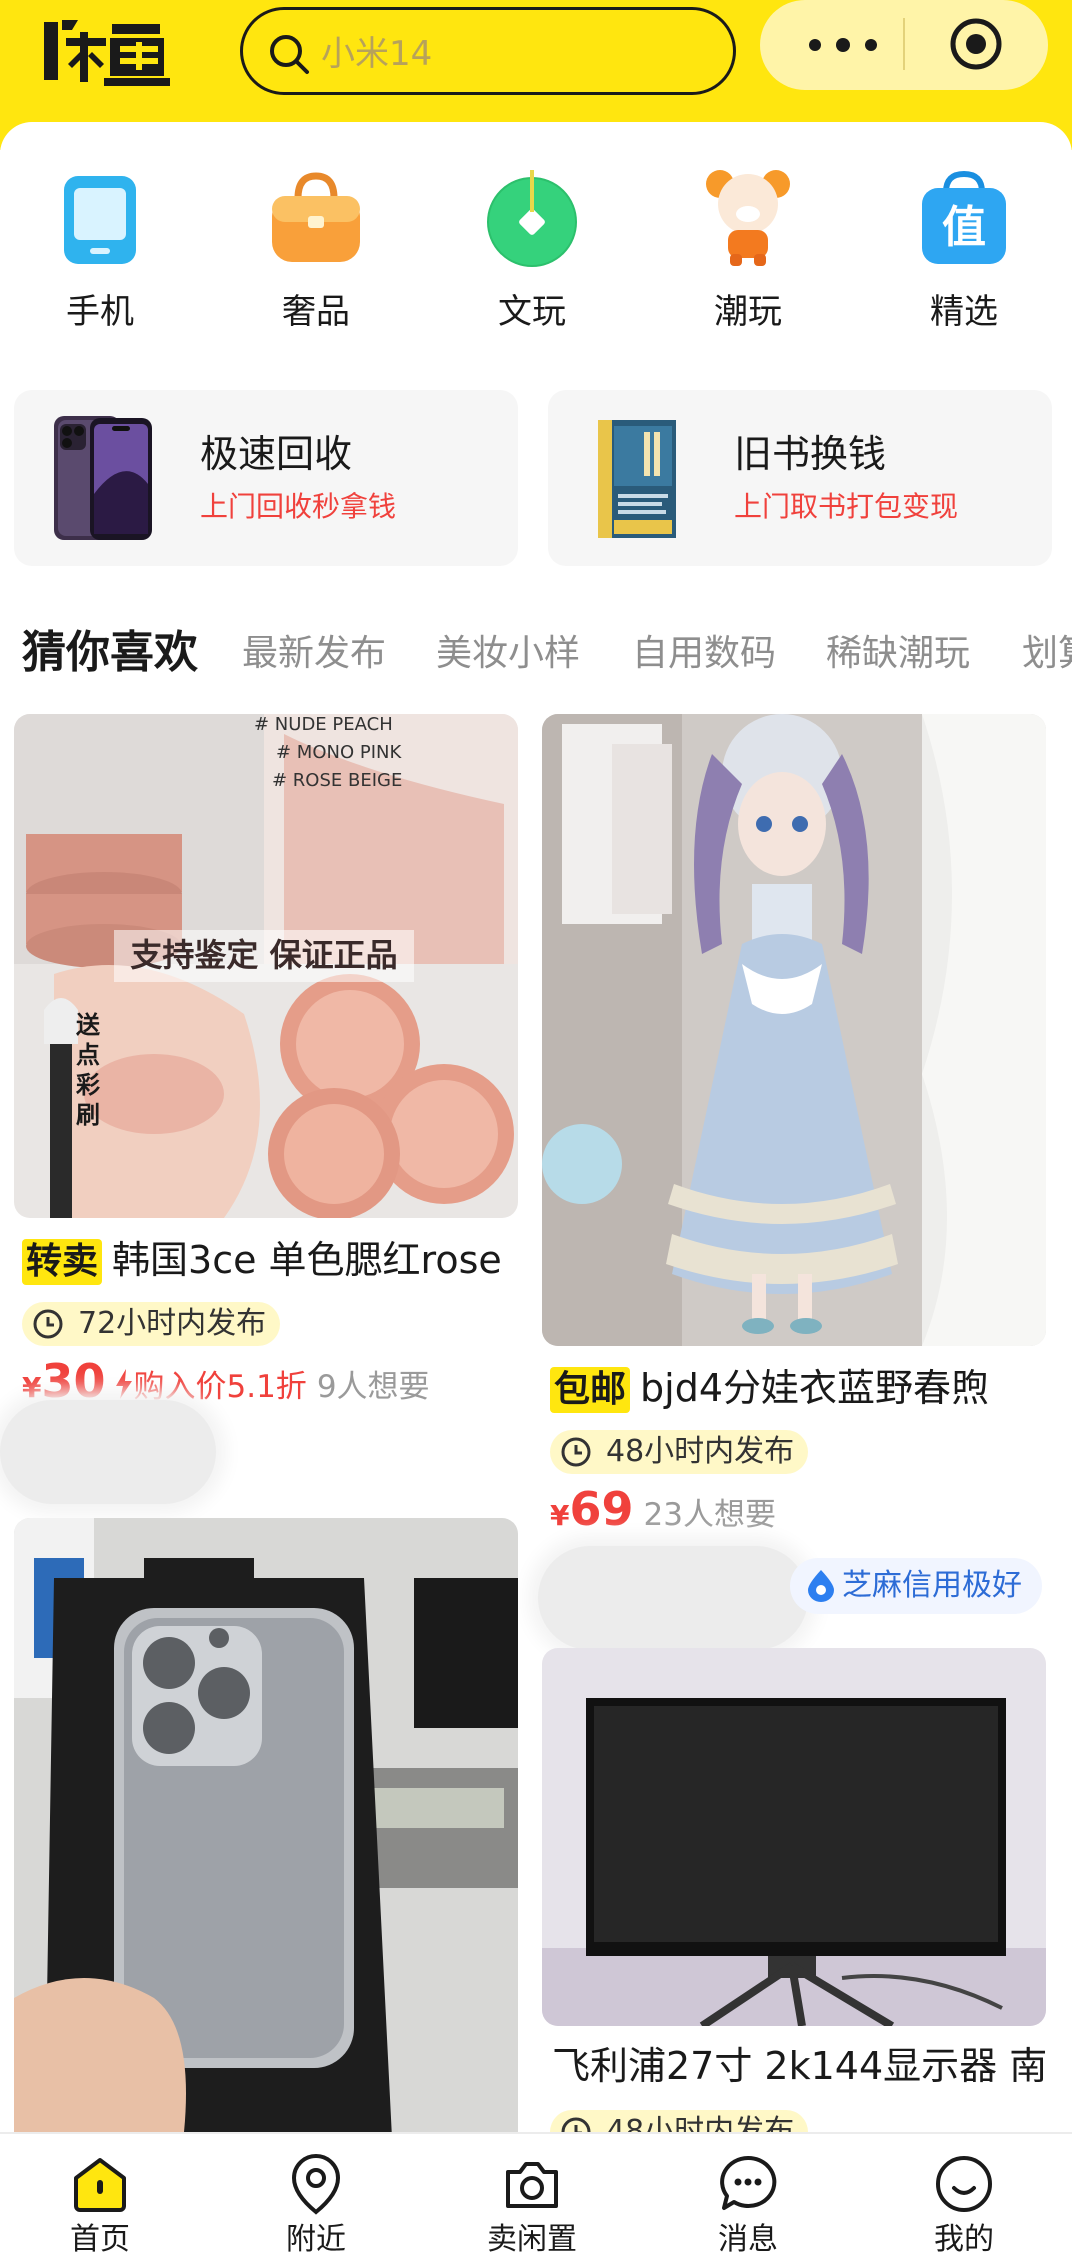 This screenshot has width=1072, height=2256. I want to click on product-price: 69, so click(601, 1509).